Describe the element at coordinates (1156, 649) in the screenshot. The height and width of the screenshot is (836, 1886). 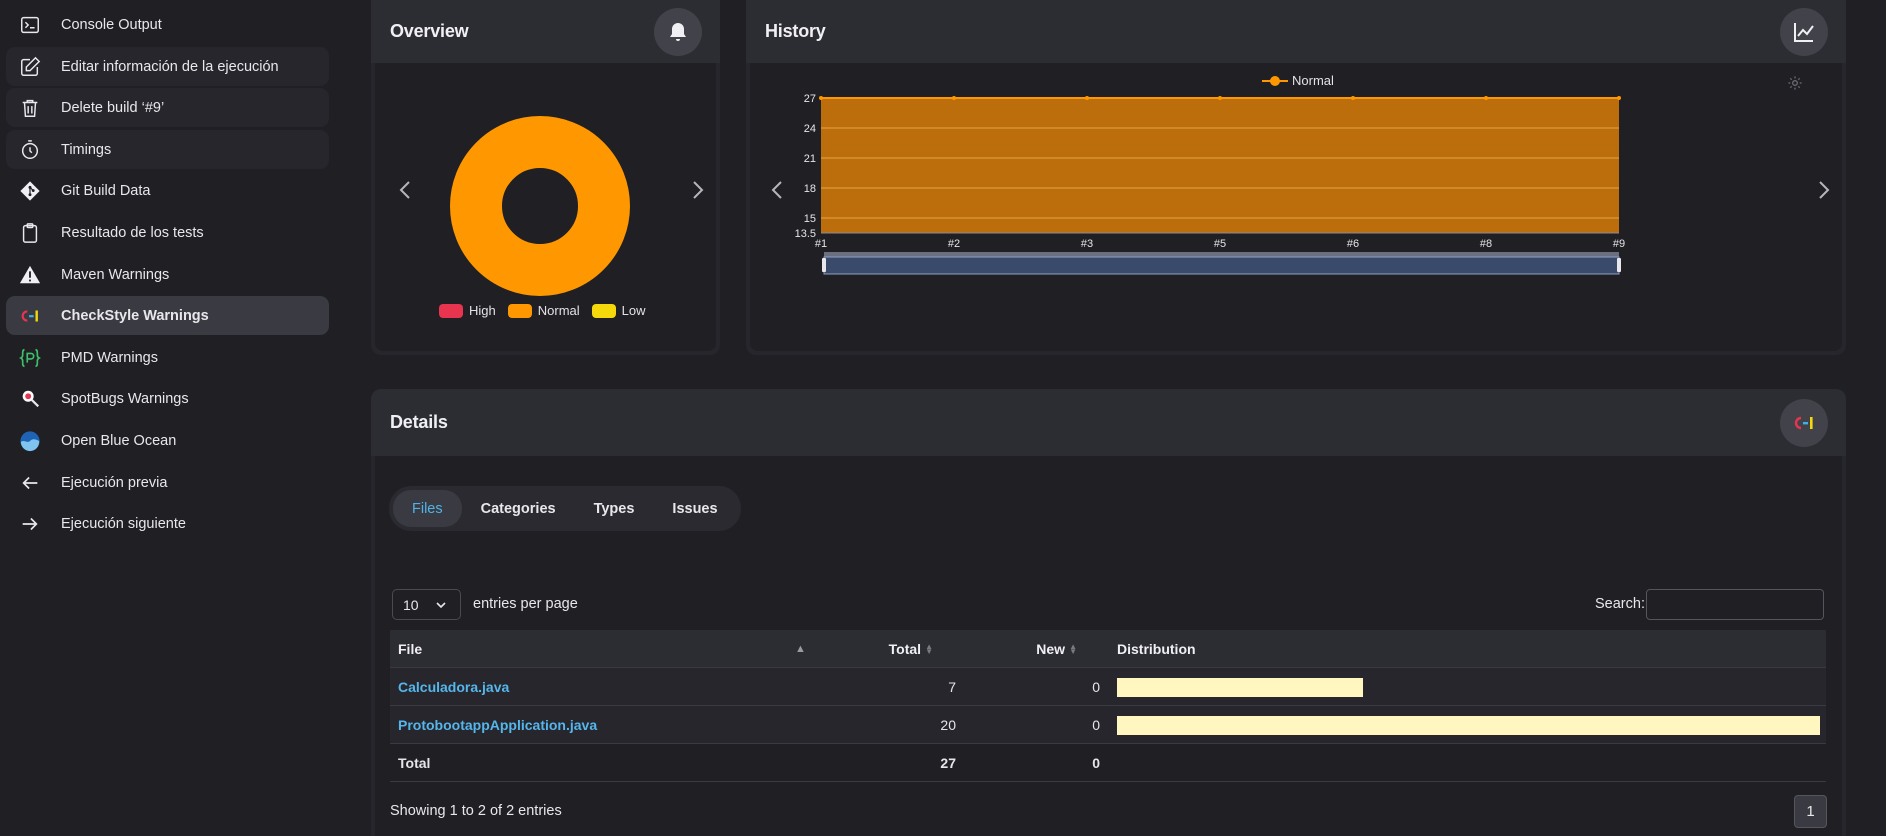
I see `column-header-distribution: Distribution` at that location.